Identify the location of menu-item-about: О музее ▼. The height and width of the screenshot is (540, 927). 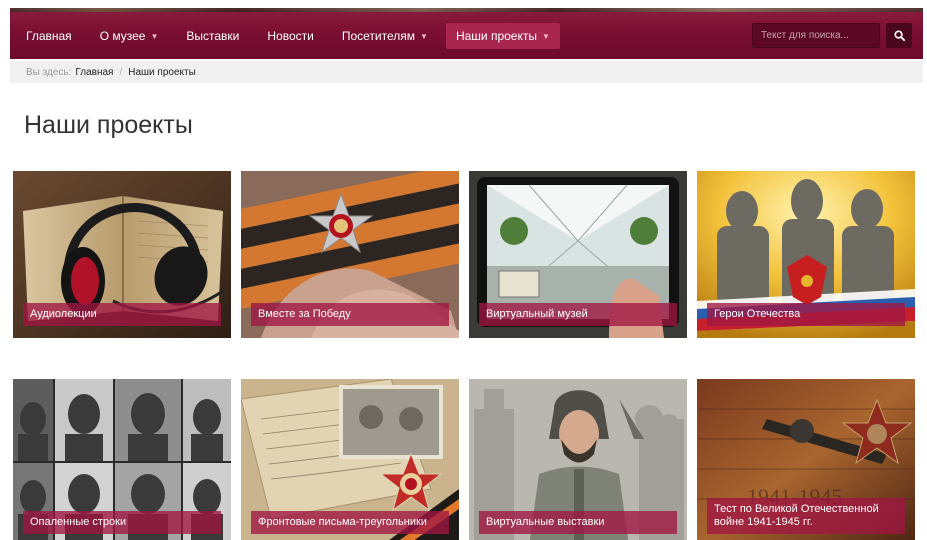
(129, 36).